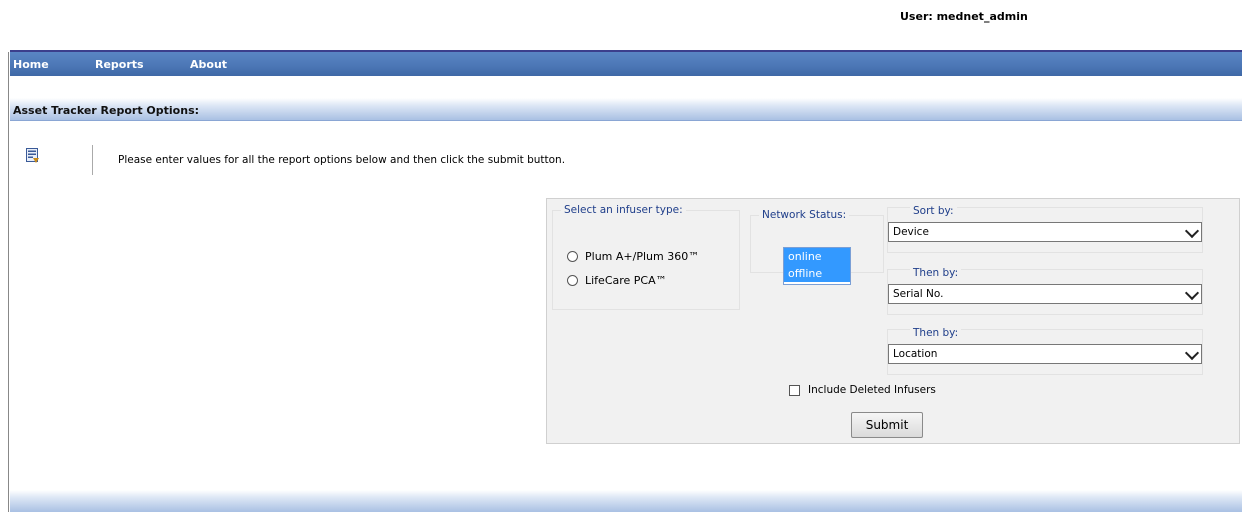  Describe the element at coordinates (626, 501) in the screenshot. I see `footer-bar` at that location.